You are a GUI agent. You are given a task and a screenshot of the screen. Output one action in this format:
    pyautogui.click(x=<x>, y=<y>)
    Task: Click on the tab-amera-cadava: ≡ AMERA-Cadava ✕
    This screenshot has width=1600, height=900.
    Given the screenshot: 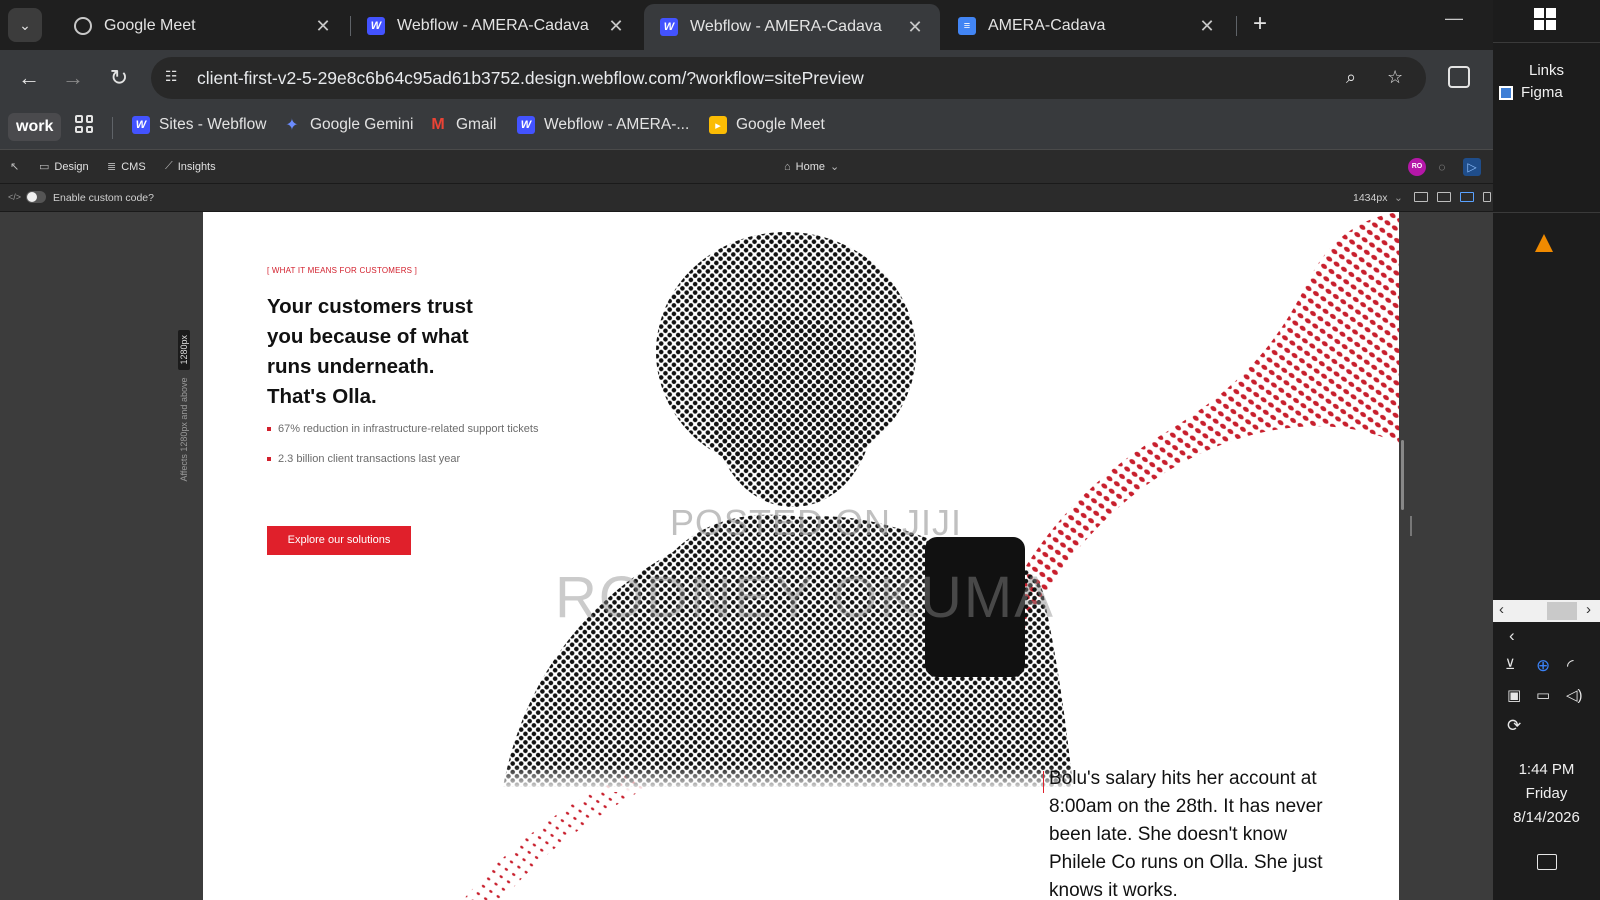 What is the action you would take?
    pyautogui.click(x=1087, y=26)
    